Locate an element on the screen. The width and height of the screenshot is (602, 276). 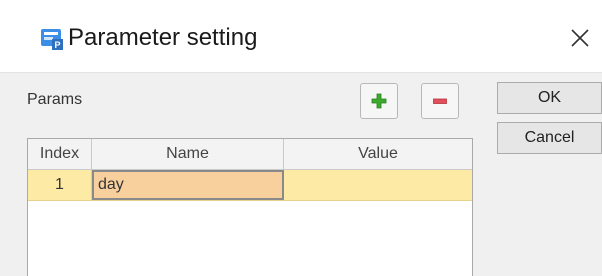
svg-text: P is located at coordinates (57, 45).